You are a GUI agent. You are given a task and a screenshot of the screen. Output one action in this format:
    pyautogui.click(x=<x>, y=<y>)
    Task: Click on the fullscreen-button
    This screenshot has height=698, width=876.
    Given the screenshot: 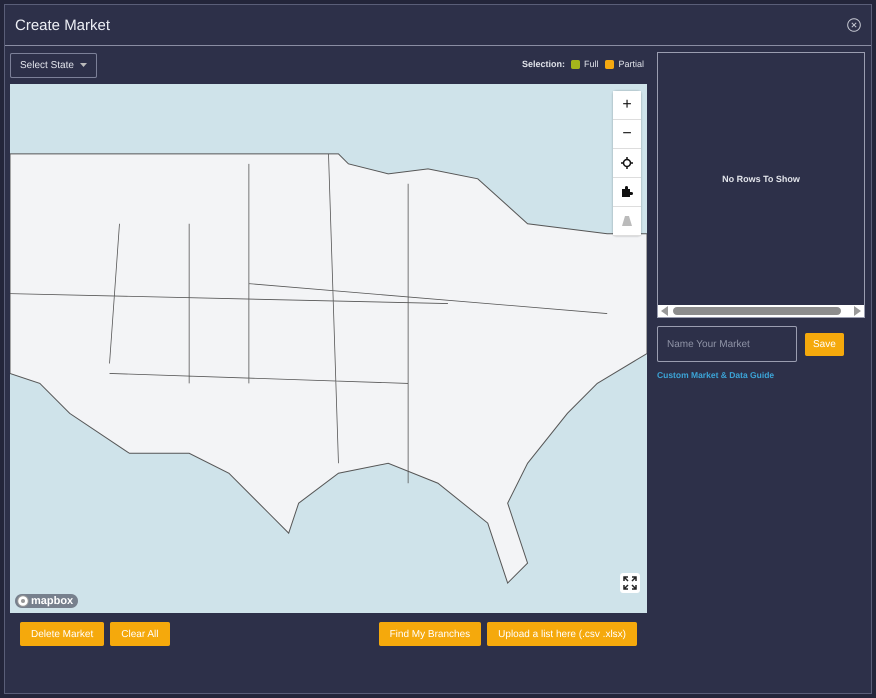 What is the action you would take?
    pyautogui.click(x=630, y=583)
    